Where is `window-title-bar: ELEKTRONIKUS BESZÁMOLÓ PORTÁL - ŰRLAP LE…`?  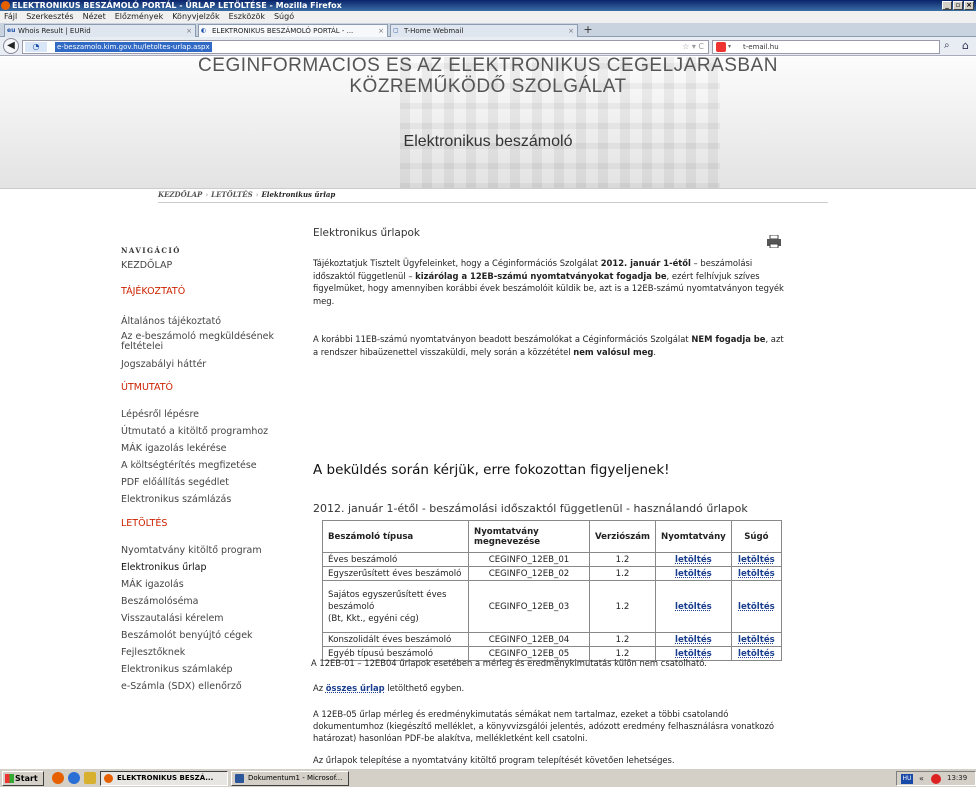 window-title-bar: ELEKTRONIKUS BESZÁMOLÓ PORTÁL - ŰRLAP LE… is located at coordinates (488, 5).